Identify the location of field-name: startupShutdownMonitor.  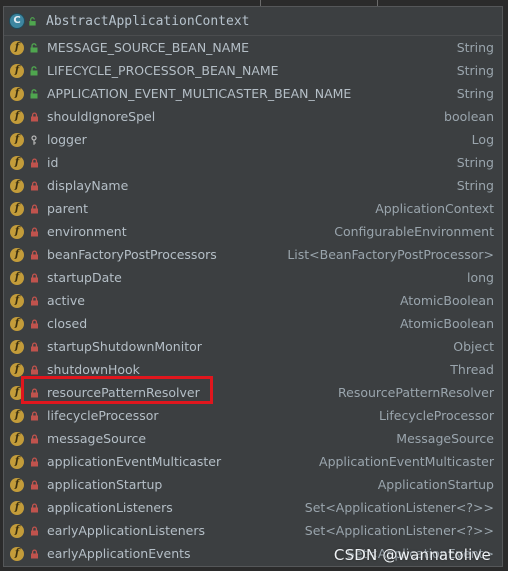
(124, 346).